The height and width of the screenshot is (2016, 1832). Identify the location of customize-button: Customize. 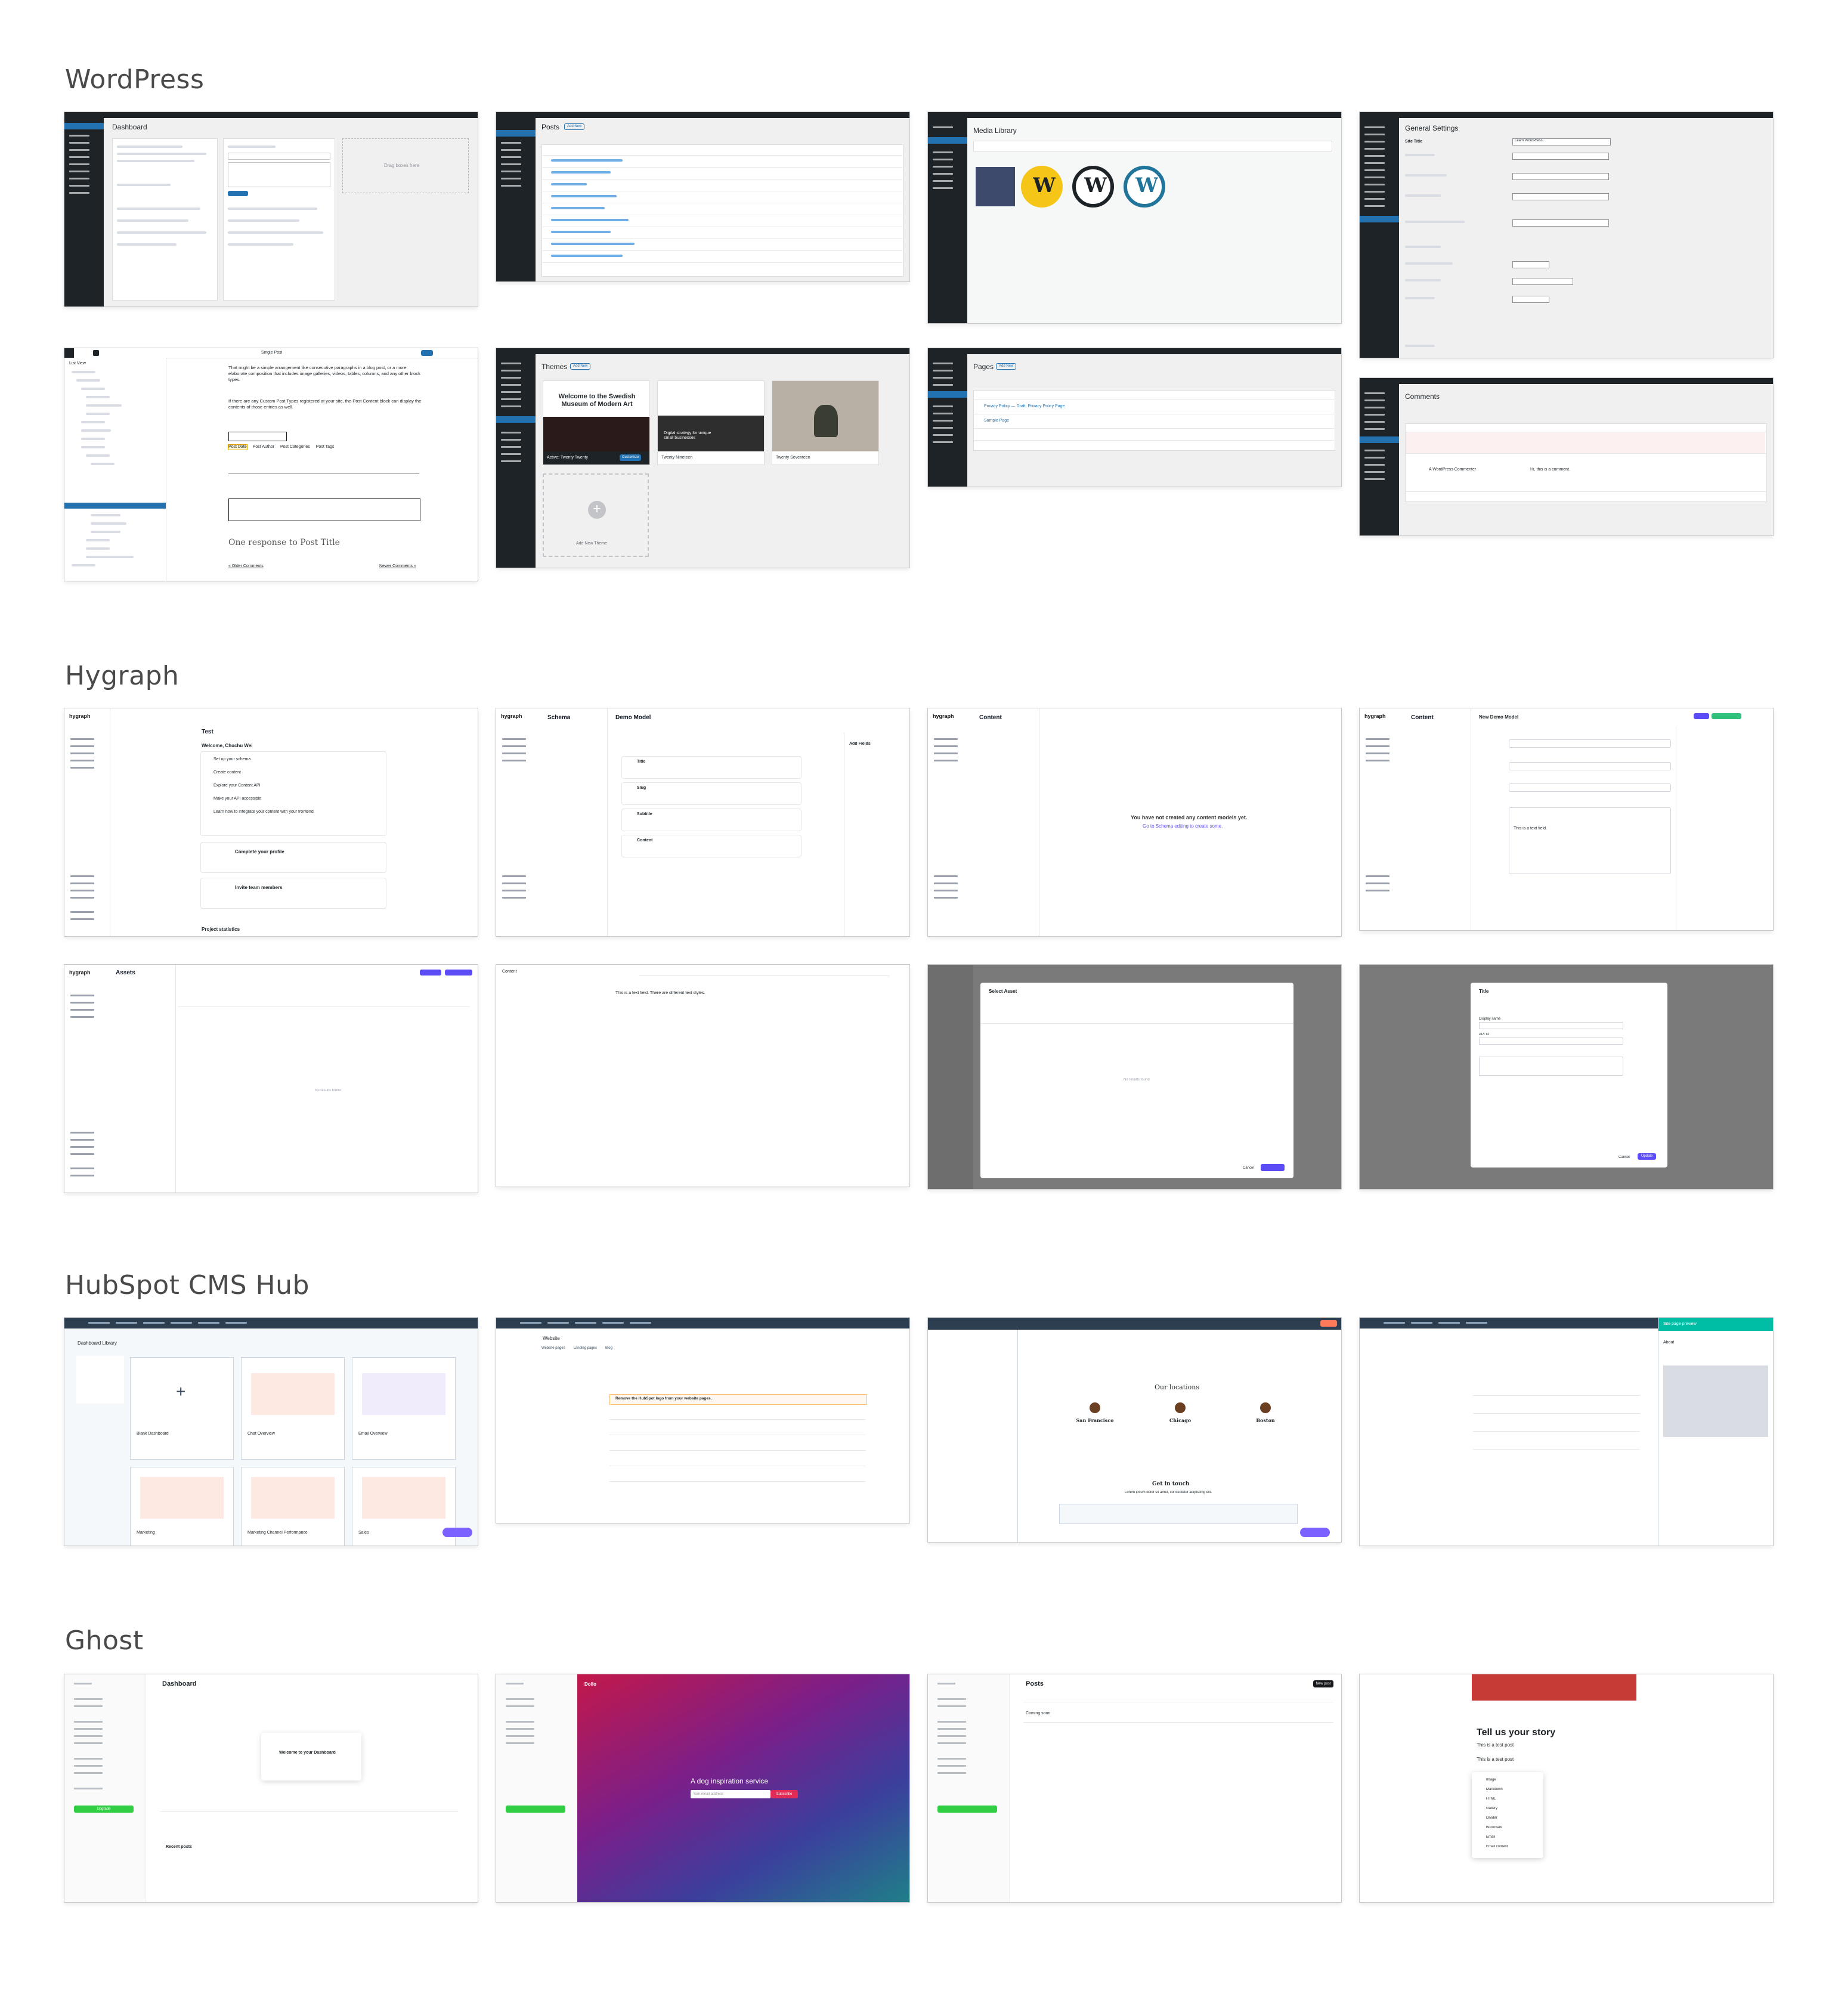
(631, 458).